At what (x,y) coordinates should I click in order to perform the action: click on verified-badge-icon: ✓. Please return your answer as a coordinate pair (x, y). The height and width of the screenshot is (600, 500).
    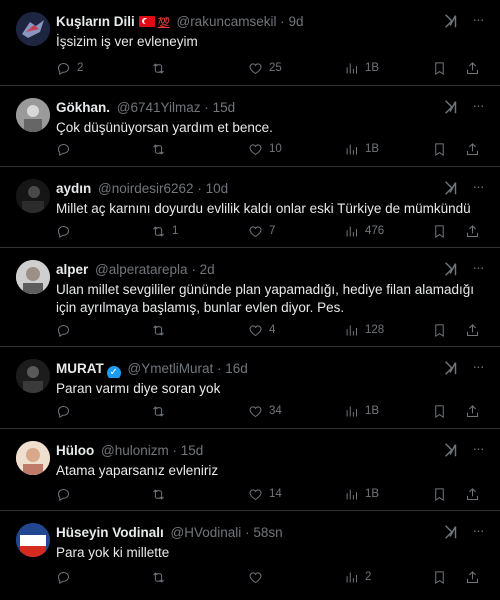
    Looking at the image, I should click on (113, 372).